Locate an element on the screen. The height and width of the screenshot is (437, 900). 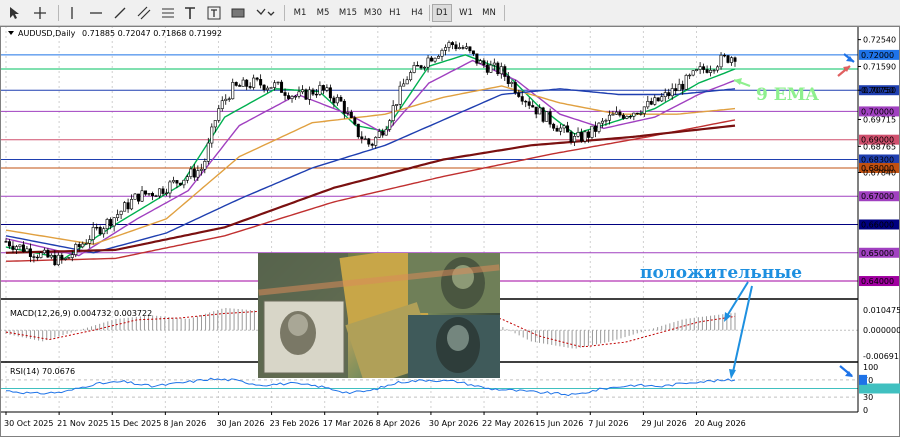
cursor-icon is located at coordinates (14, 13).